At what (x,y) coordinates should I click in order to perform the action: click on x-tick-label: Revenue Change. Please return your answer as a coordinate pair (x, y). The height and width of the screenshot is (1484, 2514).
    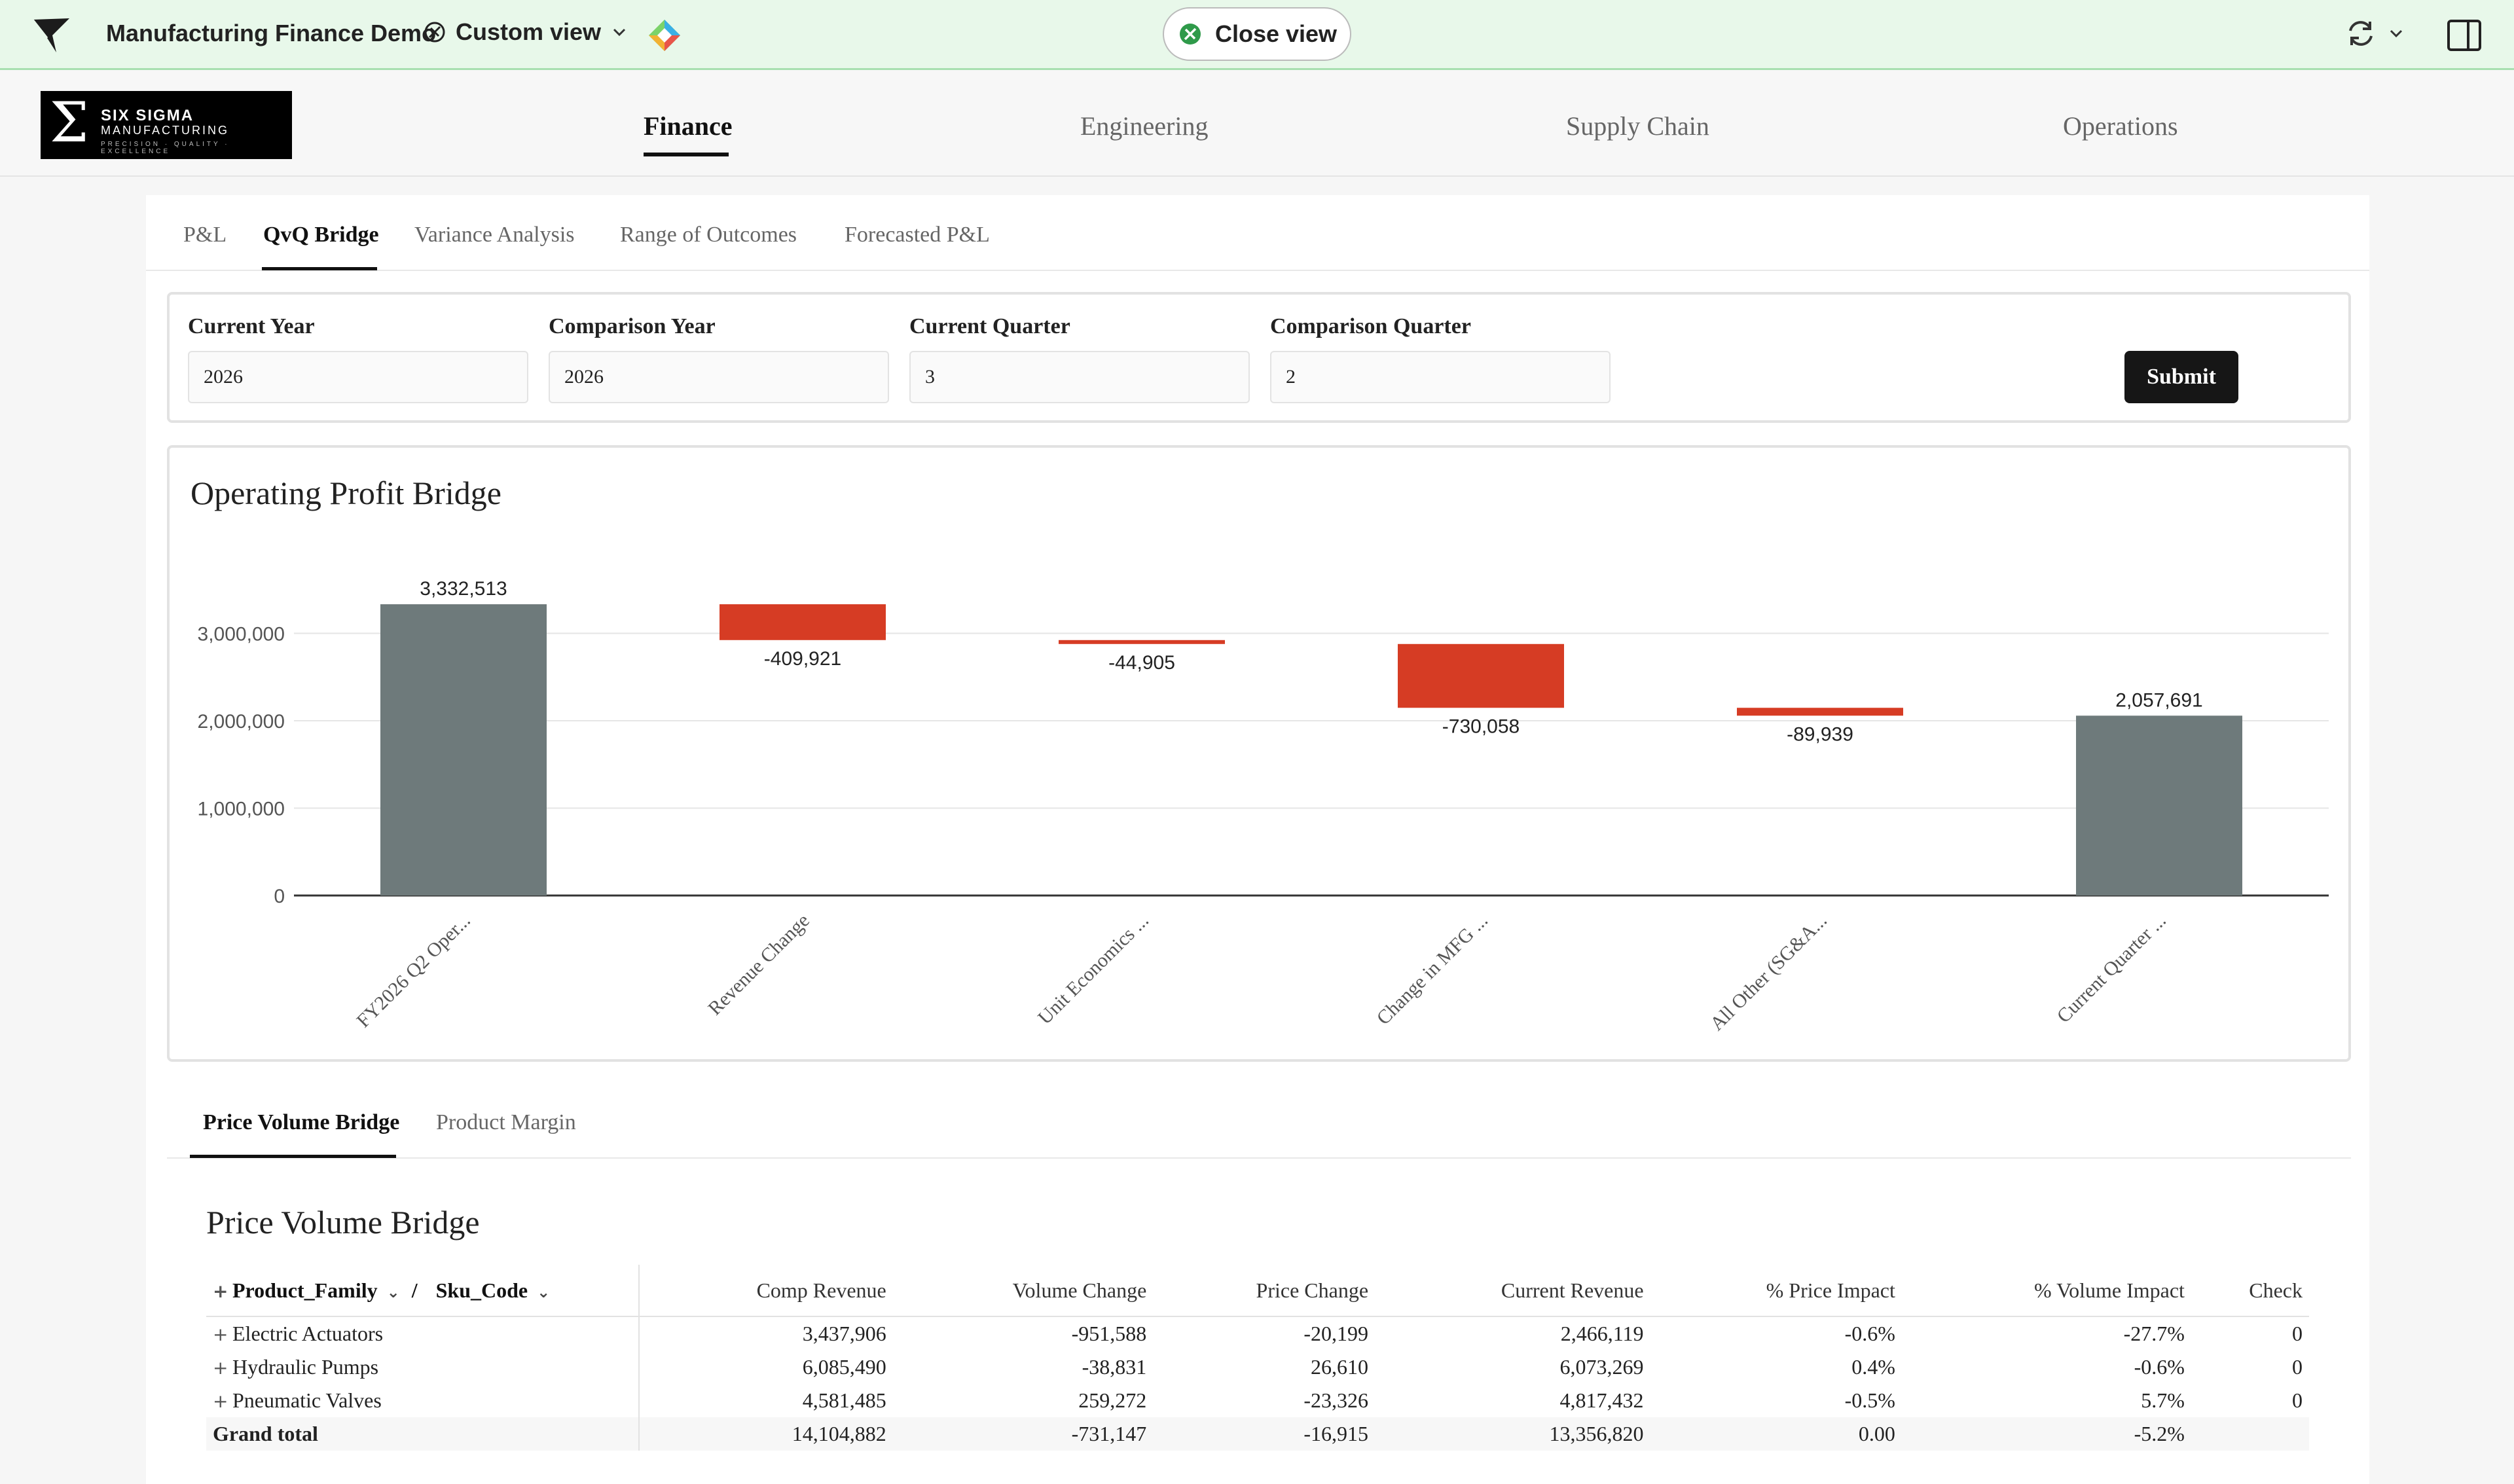
    Looking at the image, I should click on (759, 965).